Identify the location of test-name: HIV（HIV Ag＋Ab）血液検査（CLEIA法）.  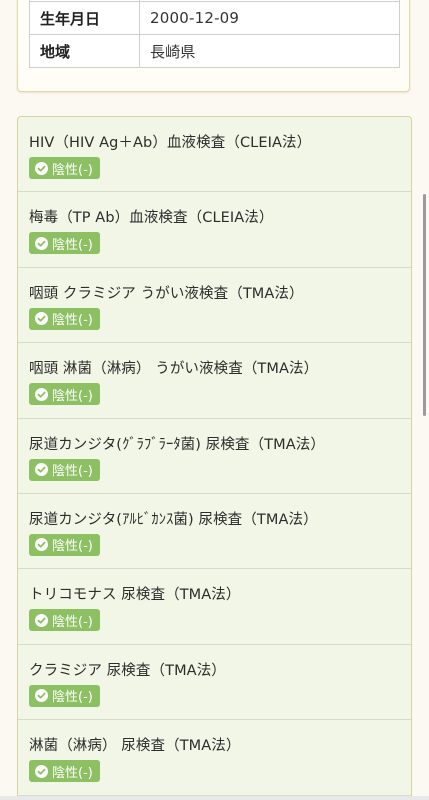
(170, 143).